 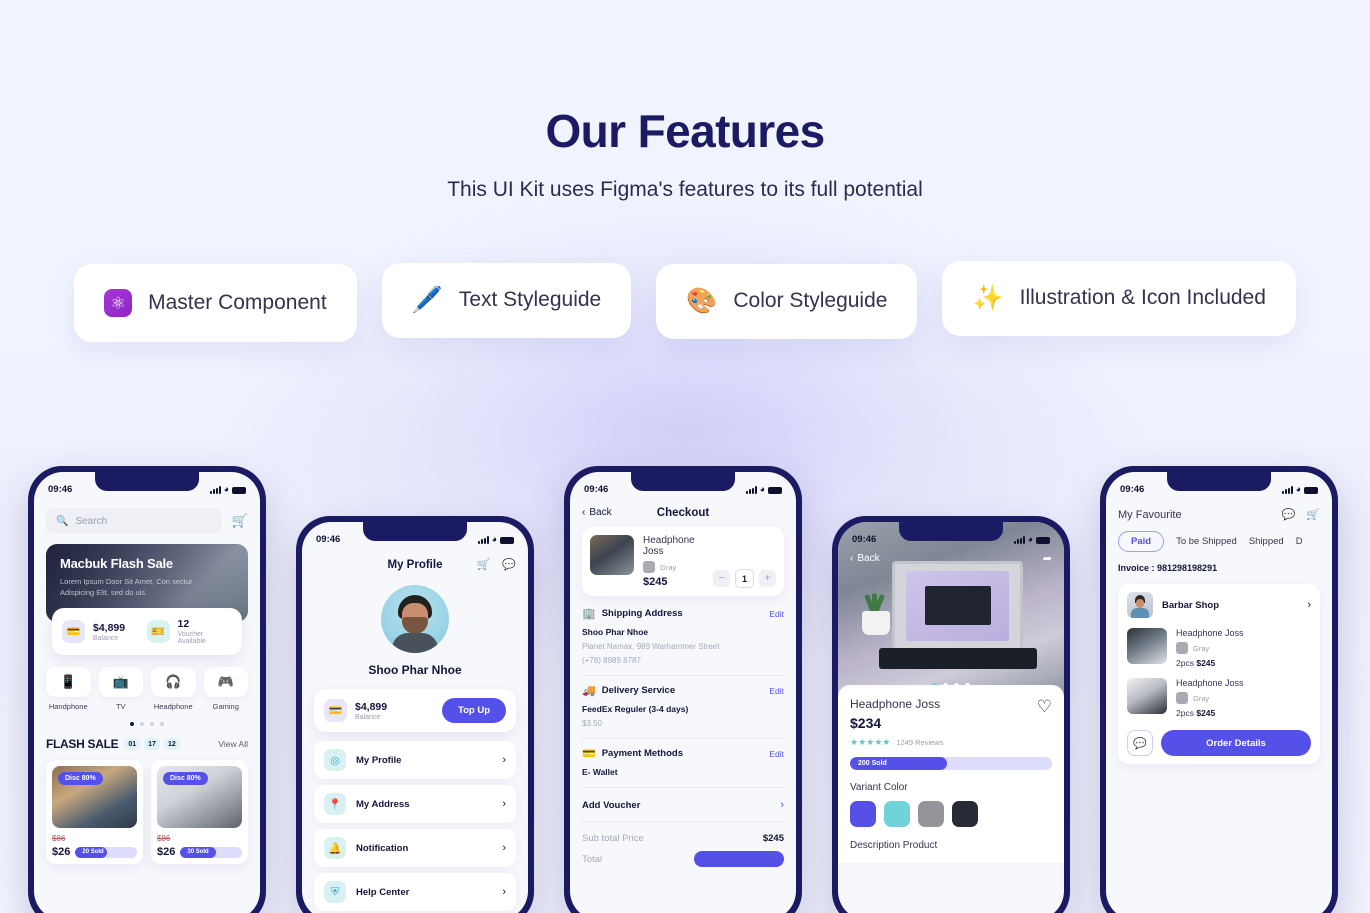 What do you see at coordinates (683, 512) in the screenshot?
I see `page-title: Checkout` at bounding box center [683, 512].